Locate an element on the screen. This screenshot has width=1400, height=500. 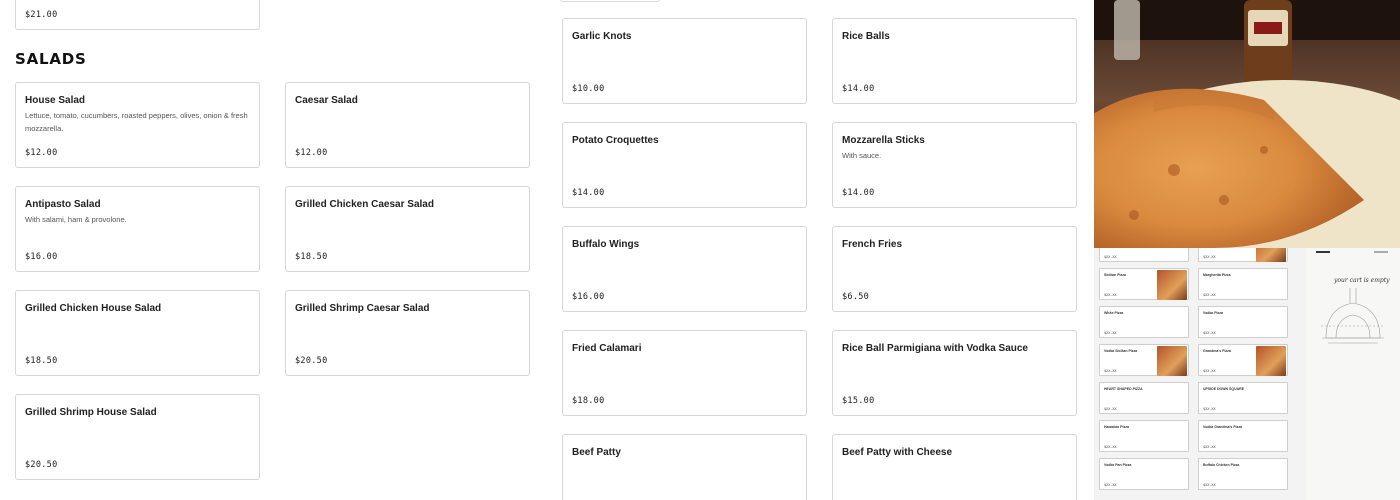
item-description: With salami, ham & provolone. is located at coordinates (76, 219).